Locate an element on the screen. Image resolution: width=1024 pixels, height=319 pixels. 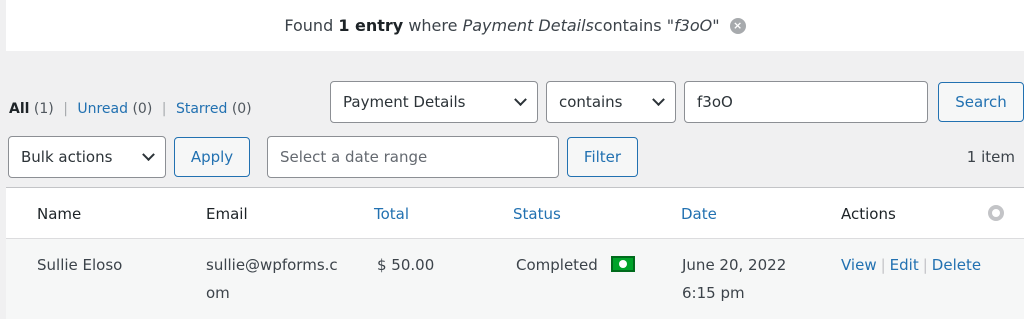
col-date: Date is located at coordinates (699, 214).